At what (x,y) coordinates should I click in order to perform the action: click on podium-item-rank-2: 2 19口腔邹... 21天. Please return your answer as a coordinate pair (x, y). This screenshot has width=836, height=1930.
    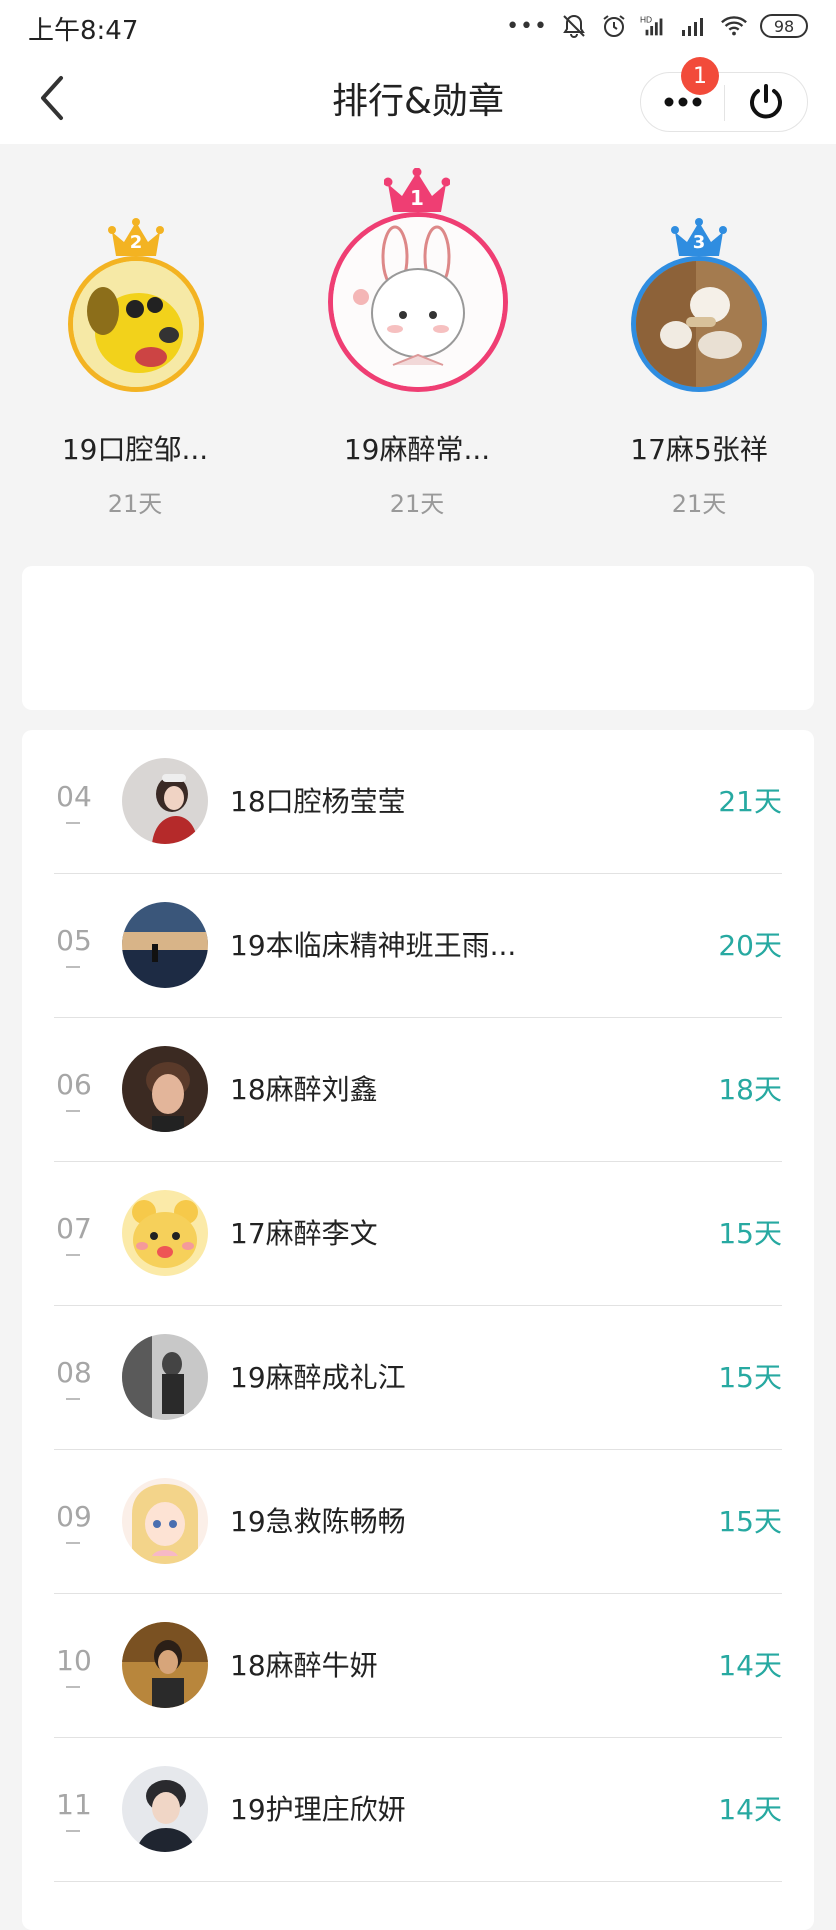
    Looking at the image, I should click on (135, 334).